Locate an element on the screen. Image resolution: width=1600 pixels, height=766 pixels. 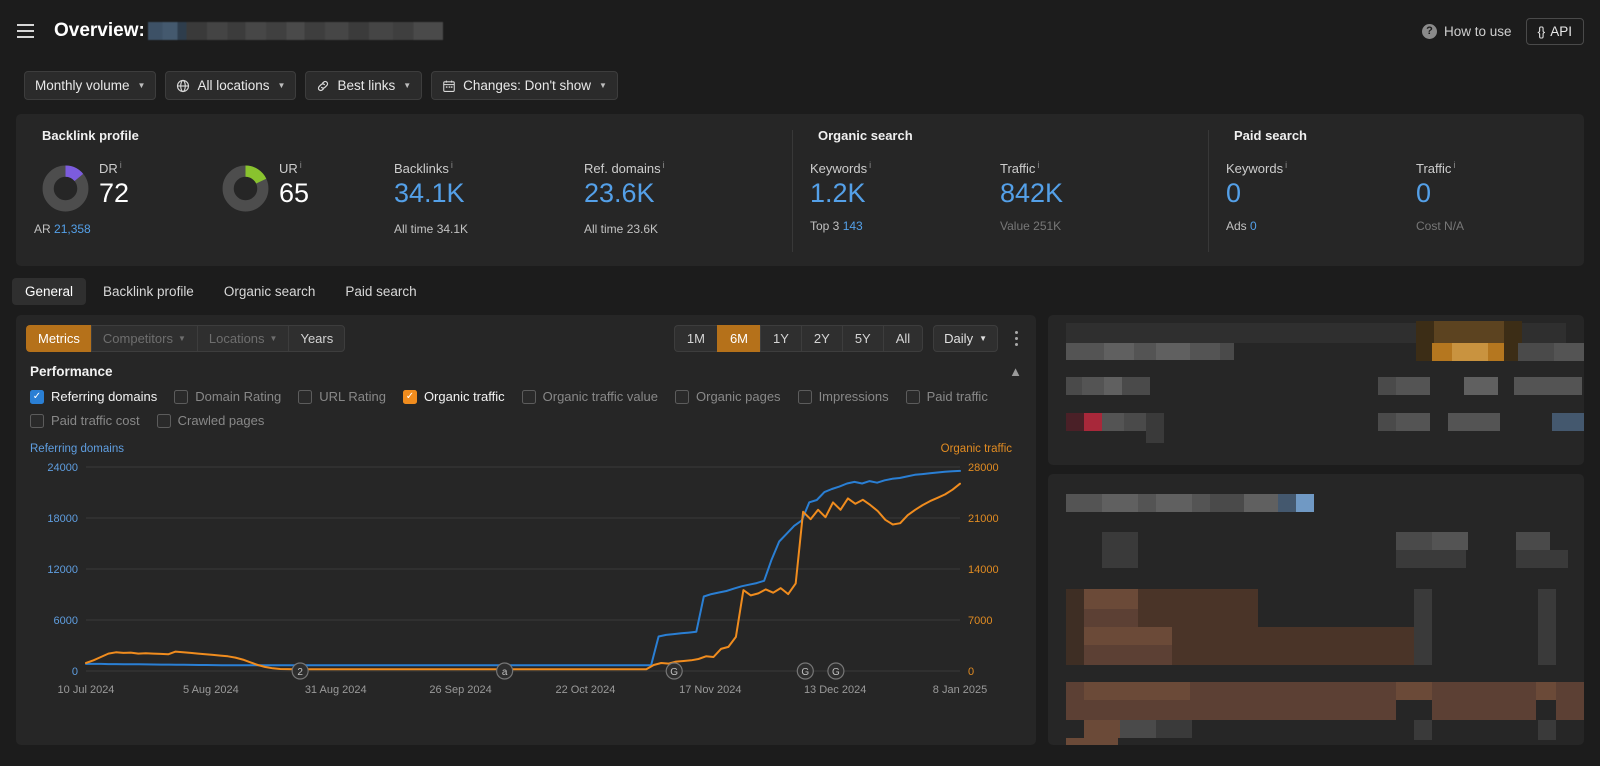
left-axis-title: Referring domains is located at coordinates (77, 449).